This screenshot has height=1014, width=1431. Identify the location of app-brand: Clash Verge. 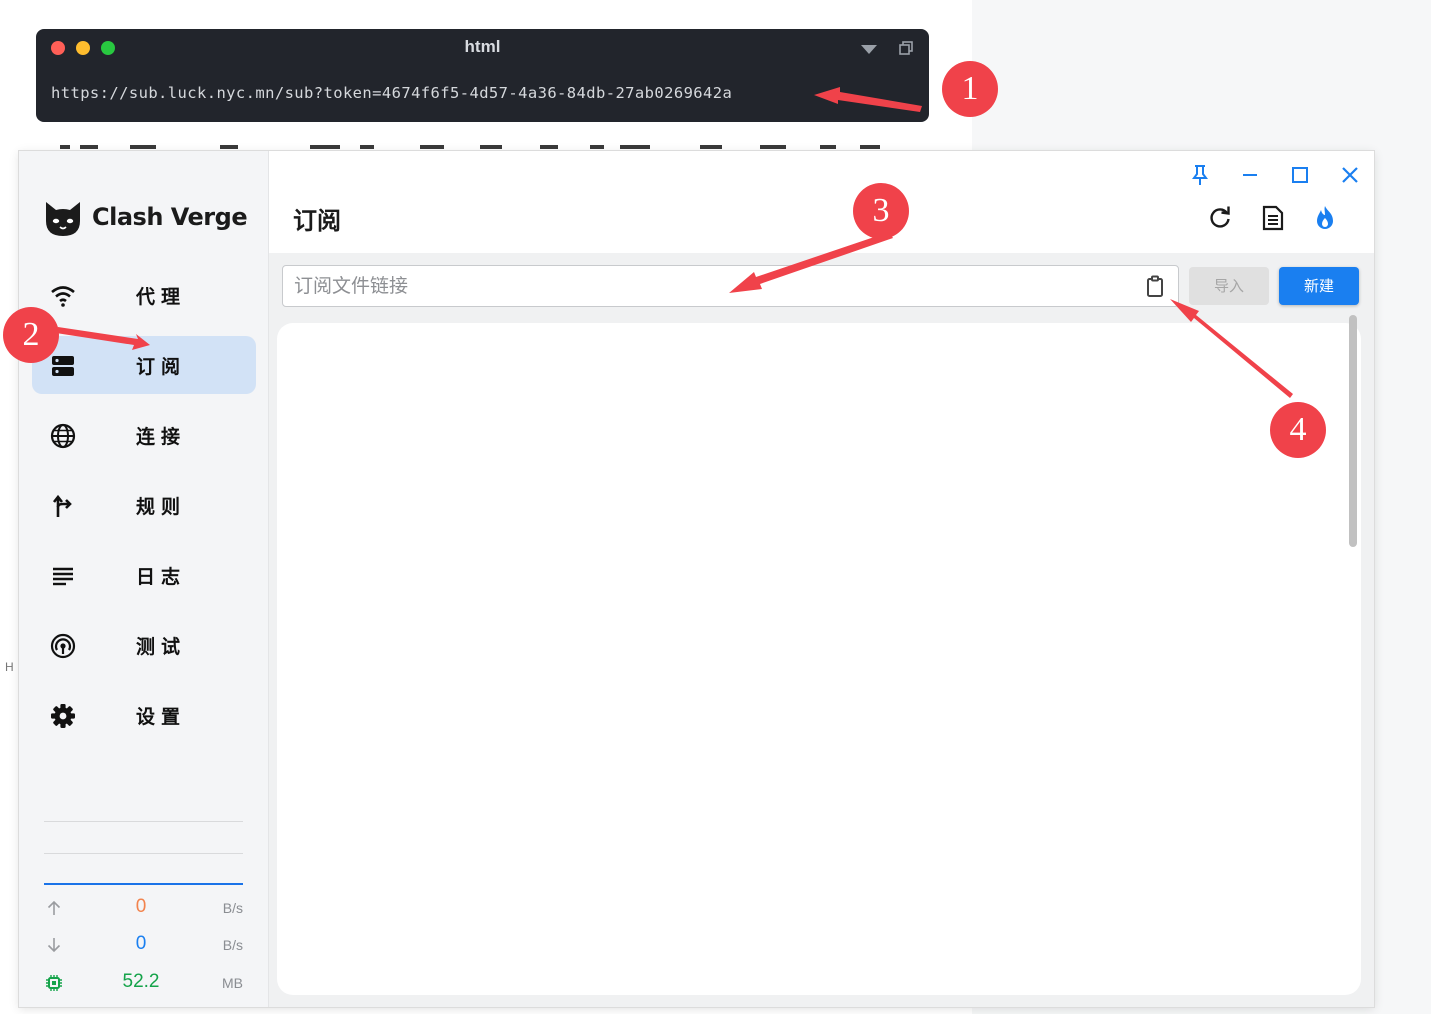
(170, 217).